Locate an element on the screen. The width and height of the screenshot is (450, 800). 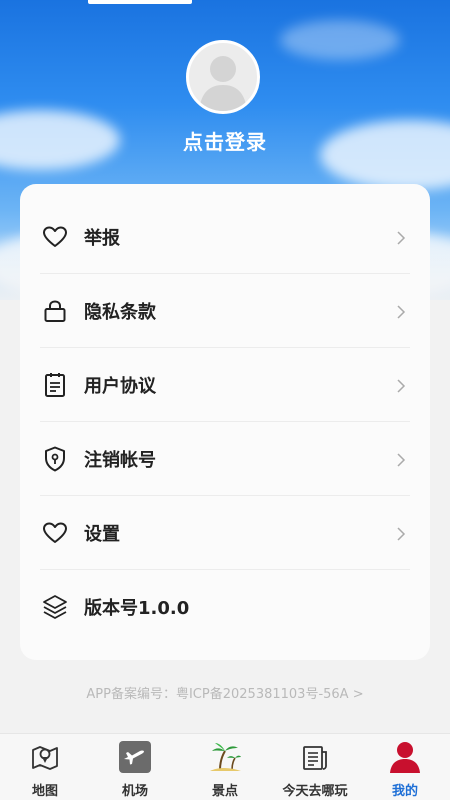
tab-label: 地图 is located at coordinates (44, 791).